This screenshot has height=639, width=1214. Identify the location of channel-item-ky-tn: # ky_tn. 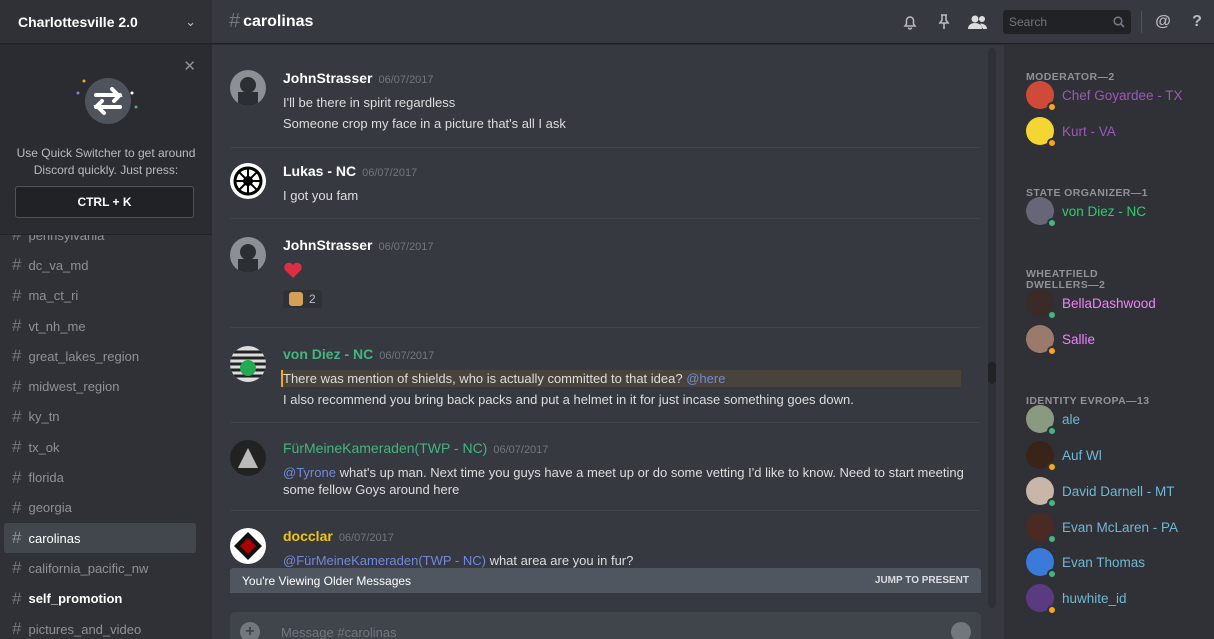
(106, 417).